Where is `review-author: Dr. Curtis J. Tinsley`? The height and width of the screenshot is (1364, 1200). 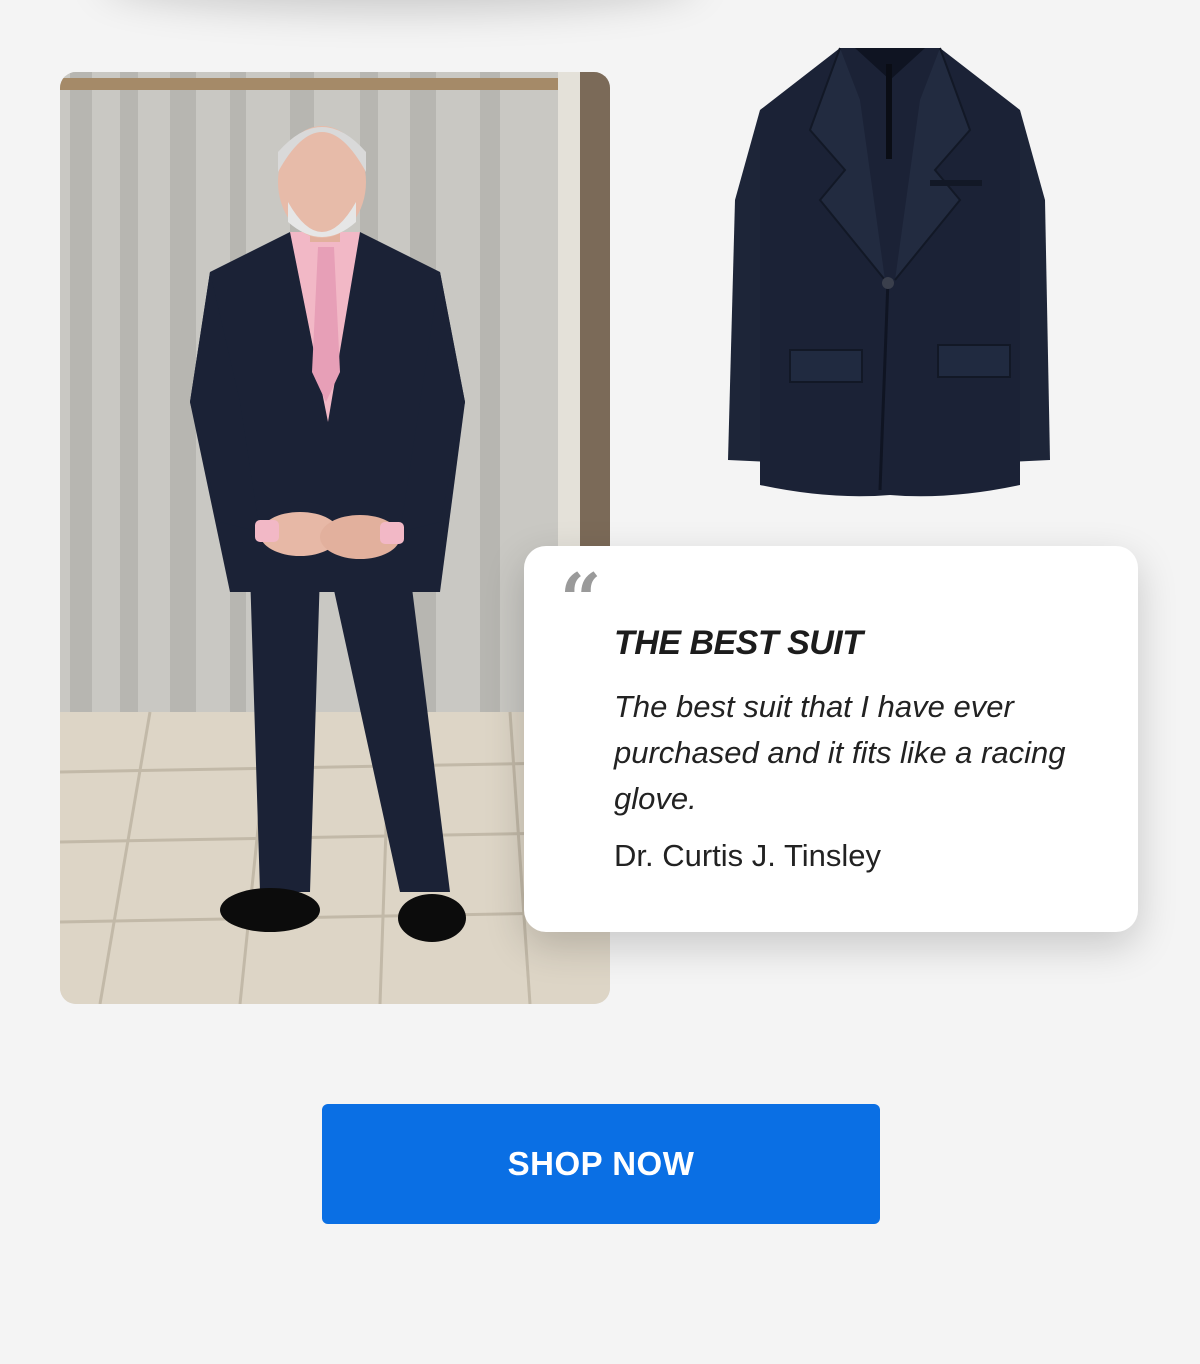 review-author: Dr. Curtis J. Tinsley is located at coordinates (747, 855).